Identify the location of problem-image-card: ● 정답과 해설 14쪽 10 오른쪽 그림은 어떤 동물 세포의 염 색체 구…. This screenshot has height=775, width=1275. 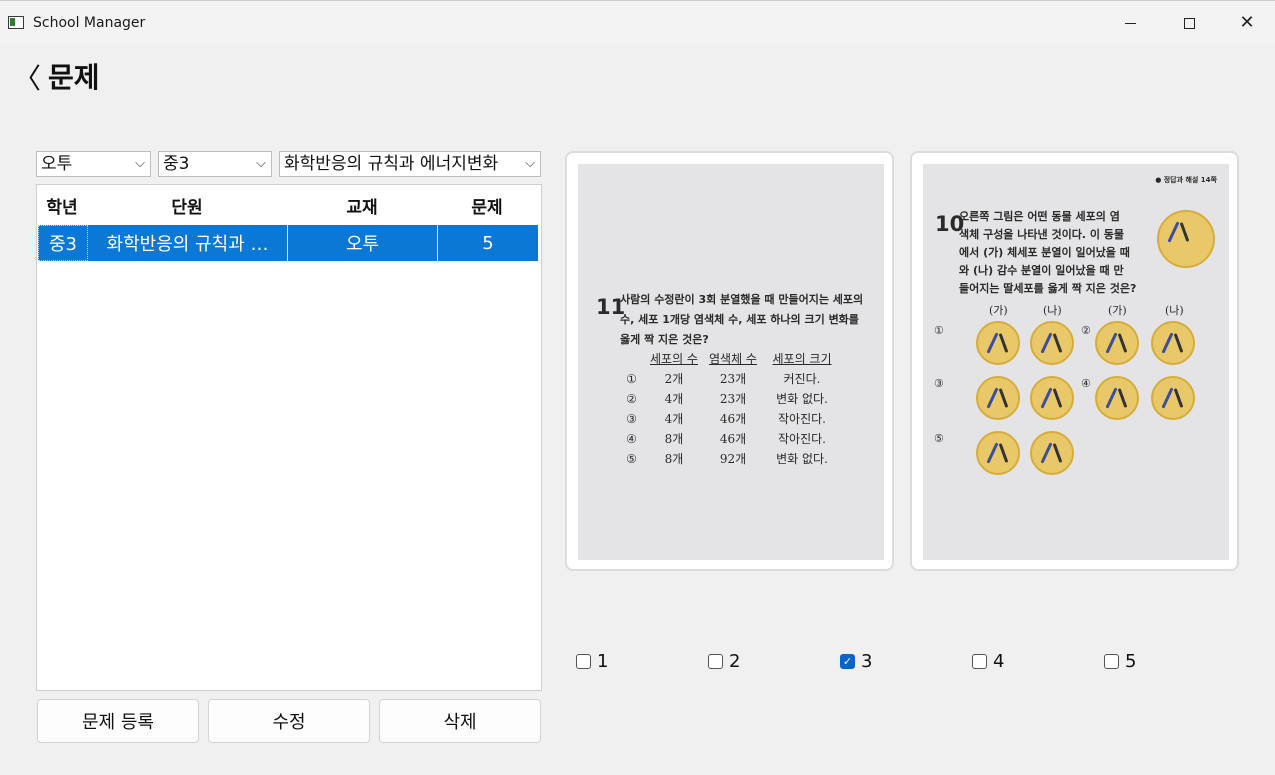
(1074, 361).